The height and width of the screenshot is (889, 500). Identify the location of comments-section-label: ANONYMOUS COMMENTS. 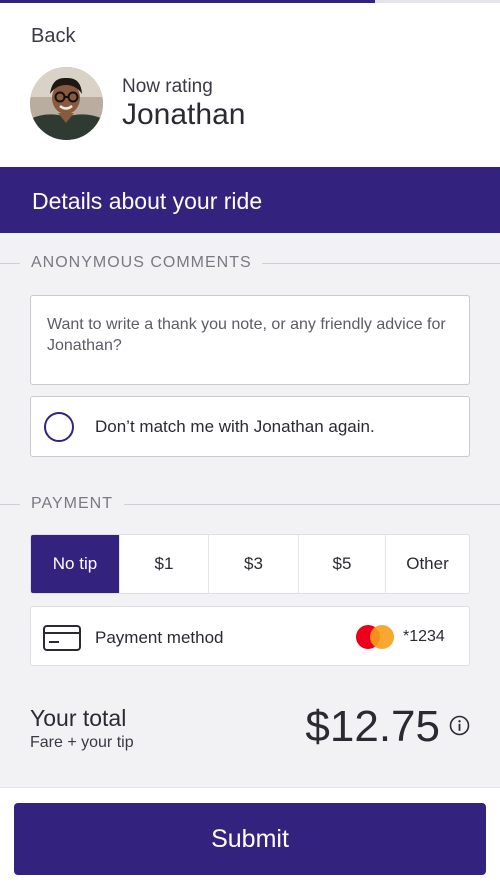
(141, 262).